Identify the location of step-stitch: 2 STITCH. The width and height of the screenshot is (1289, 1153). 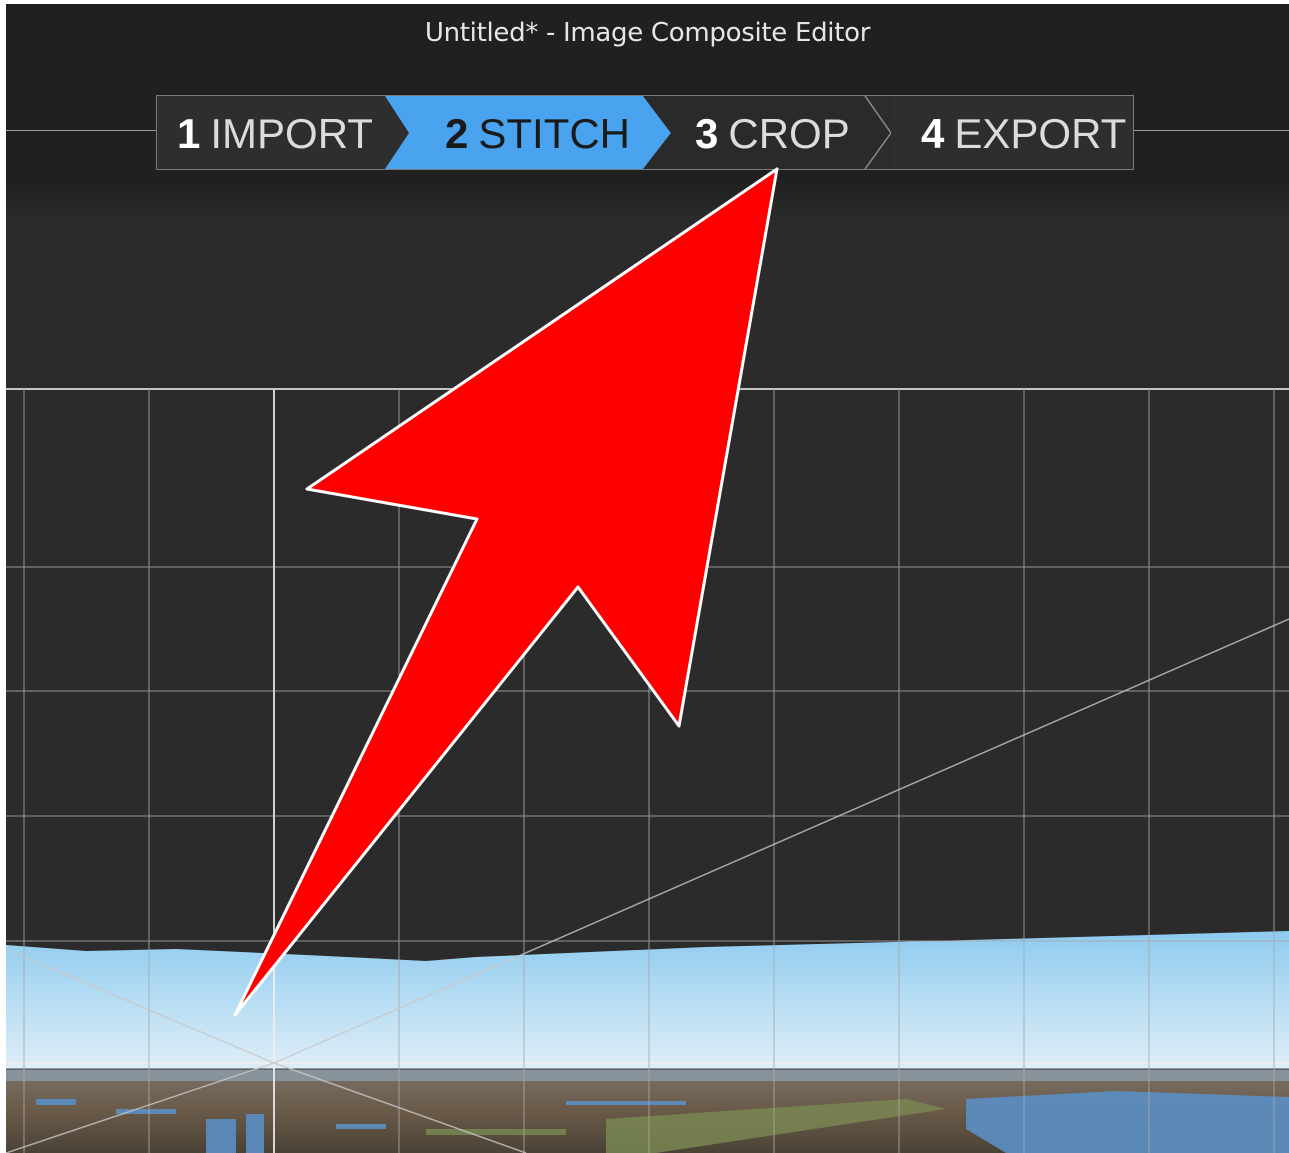
(537, 132).